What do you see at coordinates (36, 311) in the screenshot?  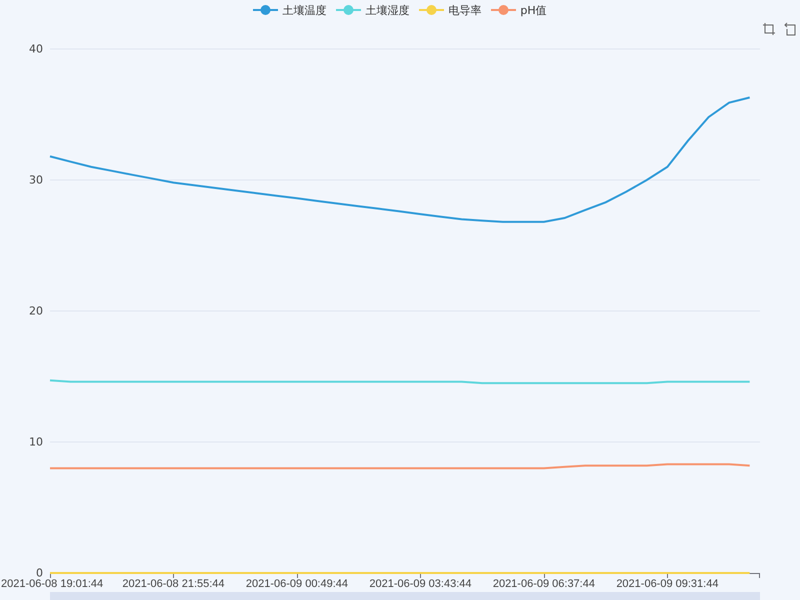 I see `y-axis-label: 20` at bounding box center [36, 311].